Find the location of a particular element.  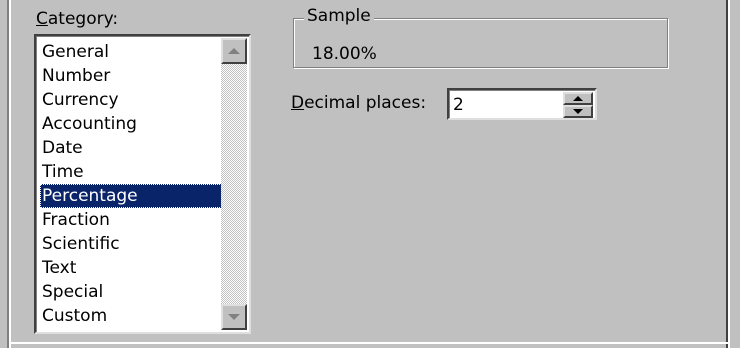

category-item-fraction: Fraction is located at coordinates (131, 220).